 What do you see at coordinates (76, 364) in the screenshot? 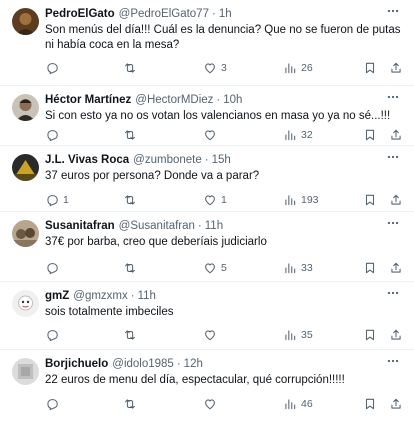
I see `display-name: Borjichuelo` at bounding box center [76, 364].